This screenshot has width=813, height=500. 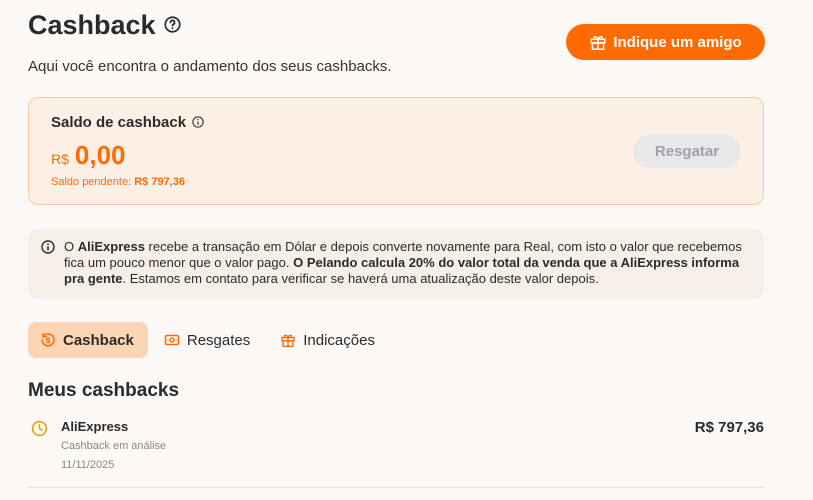 I want to click on clock-icon, so click(x=39, y=428).